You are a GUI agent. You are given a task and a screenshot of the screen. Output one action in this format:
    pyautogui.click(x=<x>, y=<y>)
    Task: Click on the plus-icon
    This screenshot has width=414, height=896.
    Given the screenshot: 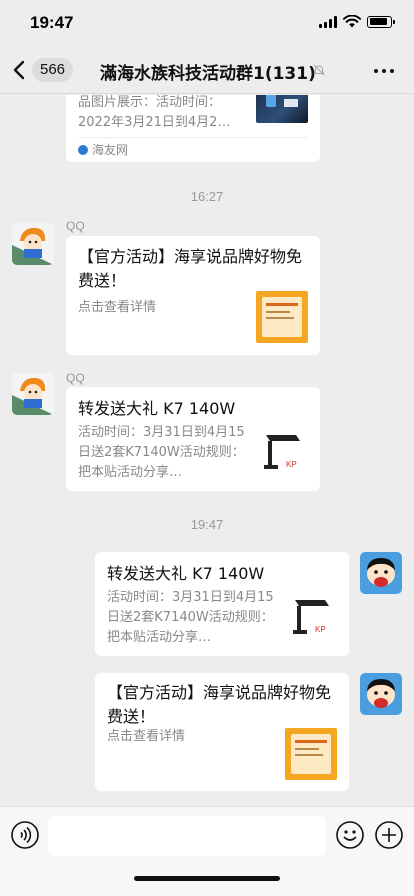 What is the action you would take?
    pyautogui.click(x=389, y=835)
    